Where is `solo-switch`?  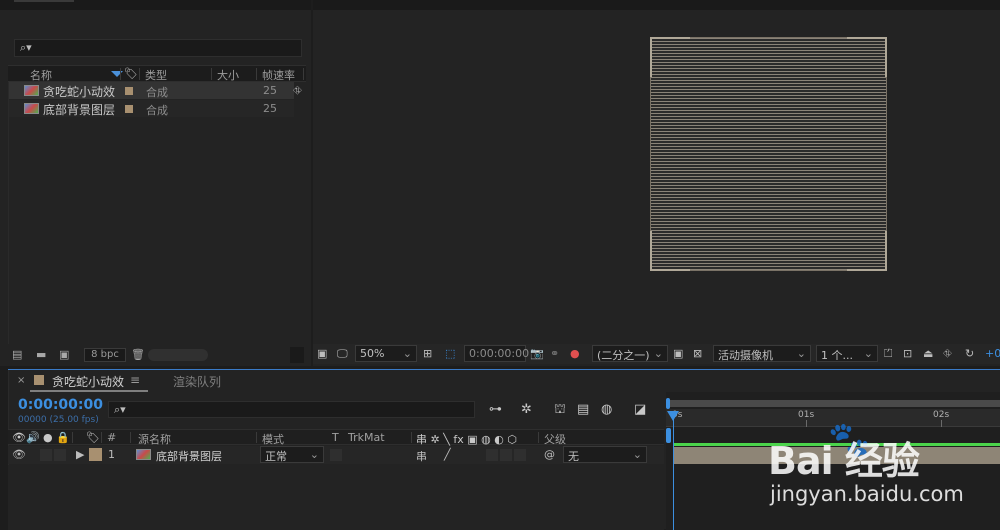 solo-switch is located at coordinates (60, 455).